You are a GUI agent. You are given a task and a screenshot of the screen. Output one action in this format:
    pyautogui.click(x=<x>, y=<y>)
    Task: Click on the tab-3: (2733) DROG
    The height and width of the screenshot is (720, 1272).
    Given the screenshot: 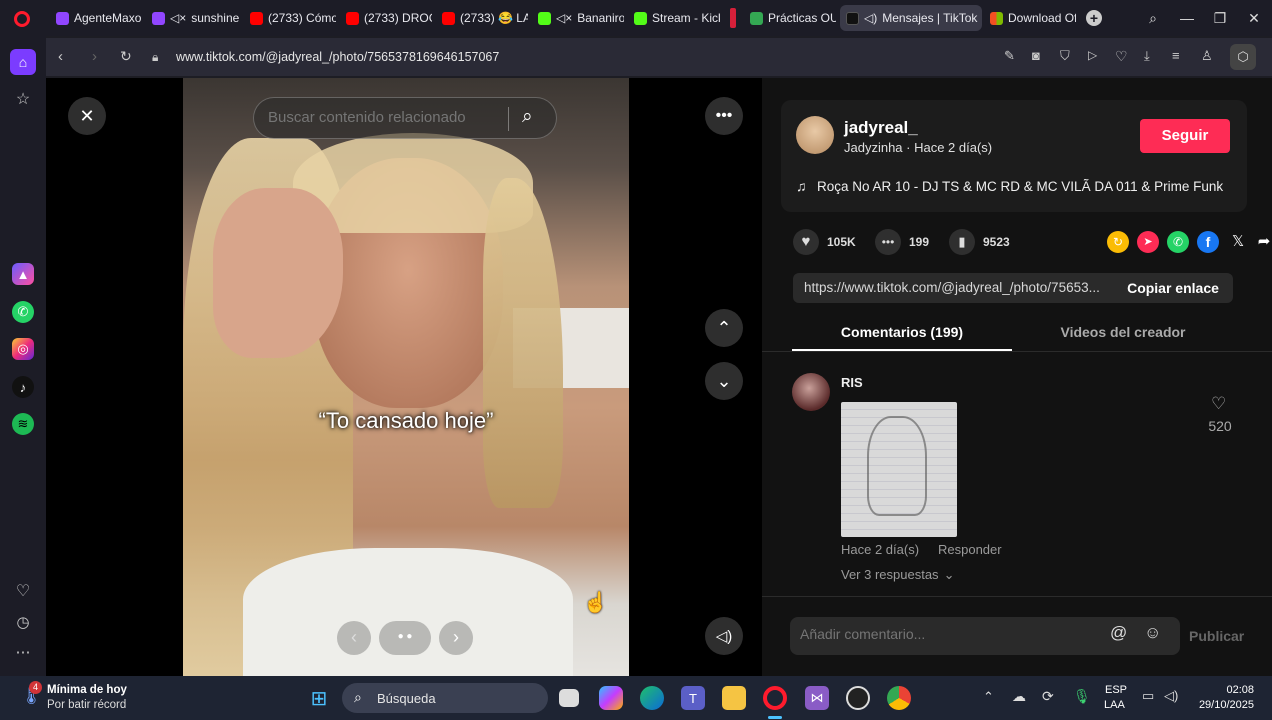 What is the action you would take?
    pyautogui.click(x=386, y=18)
    